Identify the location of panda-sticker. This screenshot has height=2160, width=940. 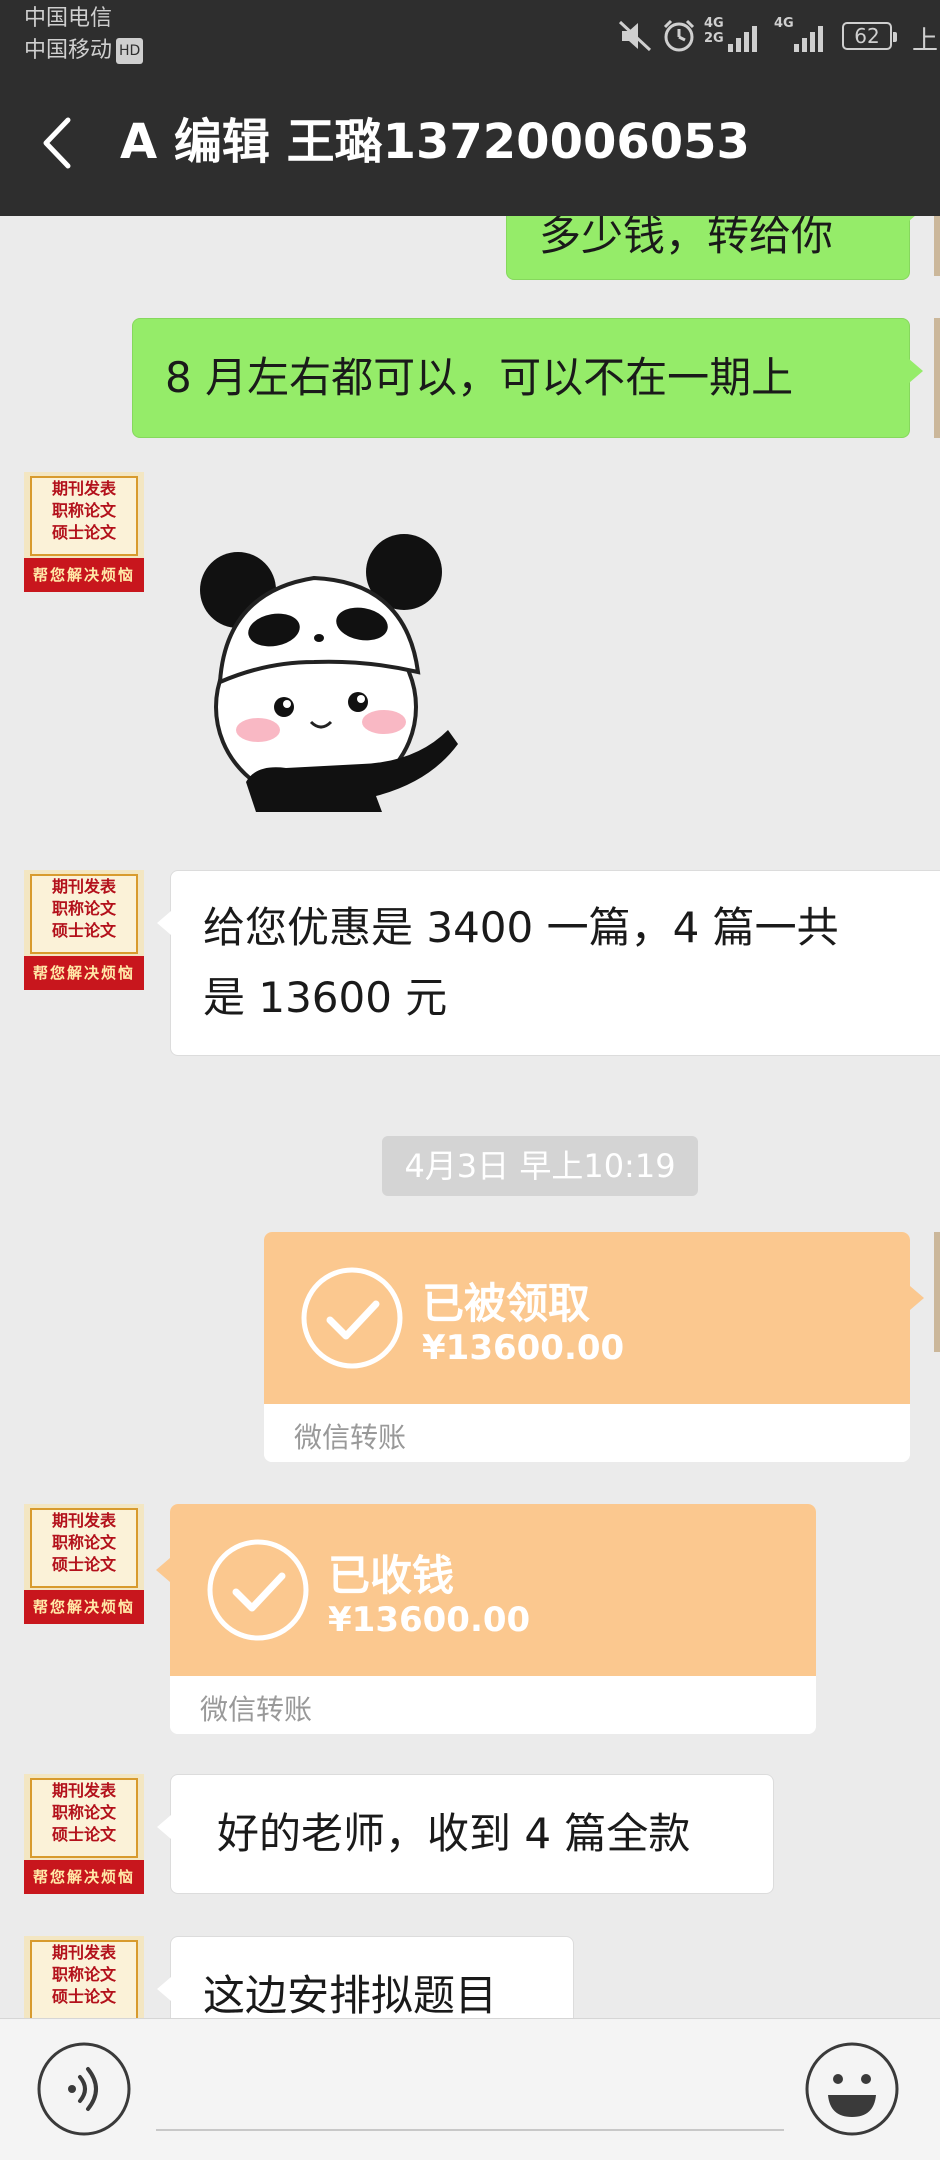
(326, 672).